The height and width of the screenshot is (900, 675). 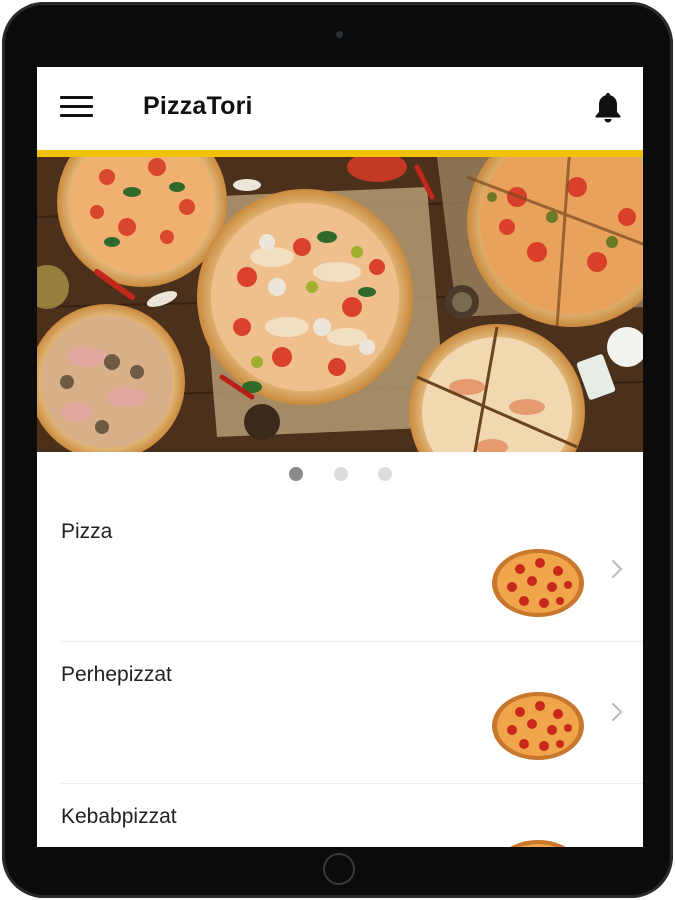 I want to click on category-item-perhepizzat: Perhepizzat, so click(x=340, y=721).